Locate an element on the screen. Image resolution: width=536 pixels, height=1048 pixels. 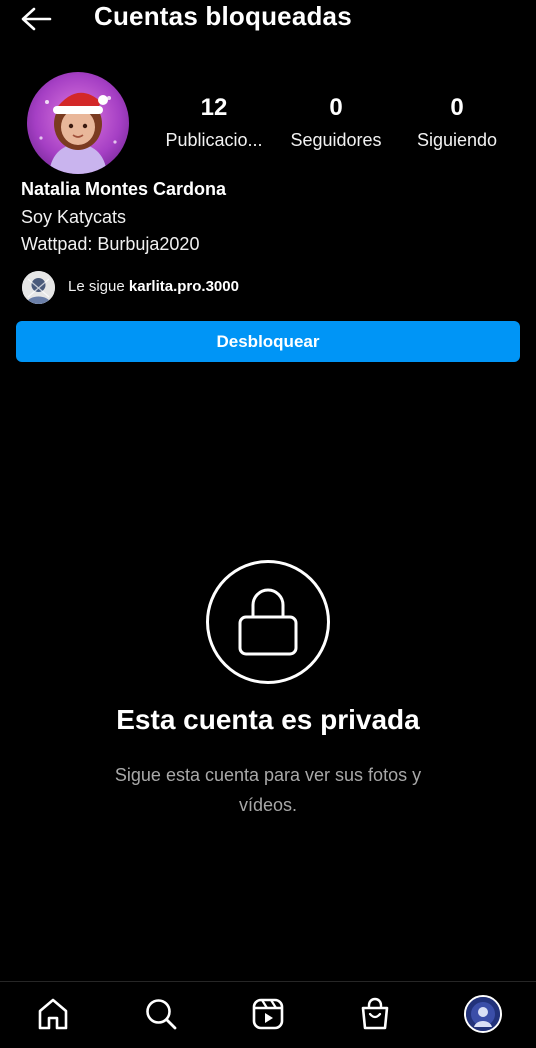
unblock-button: Desbloquear is located at coordinates (268, 341).